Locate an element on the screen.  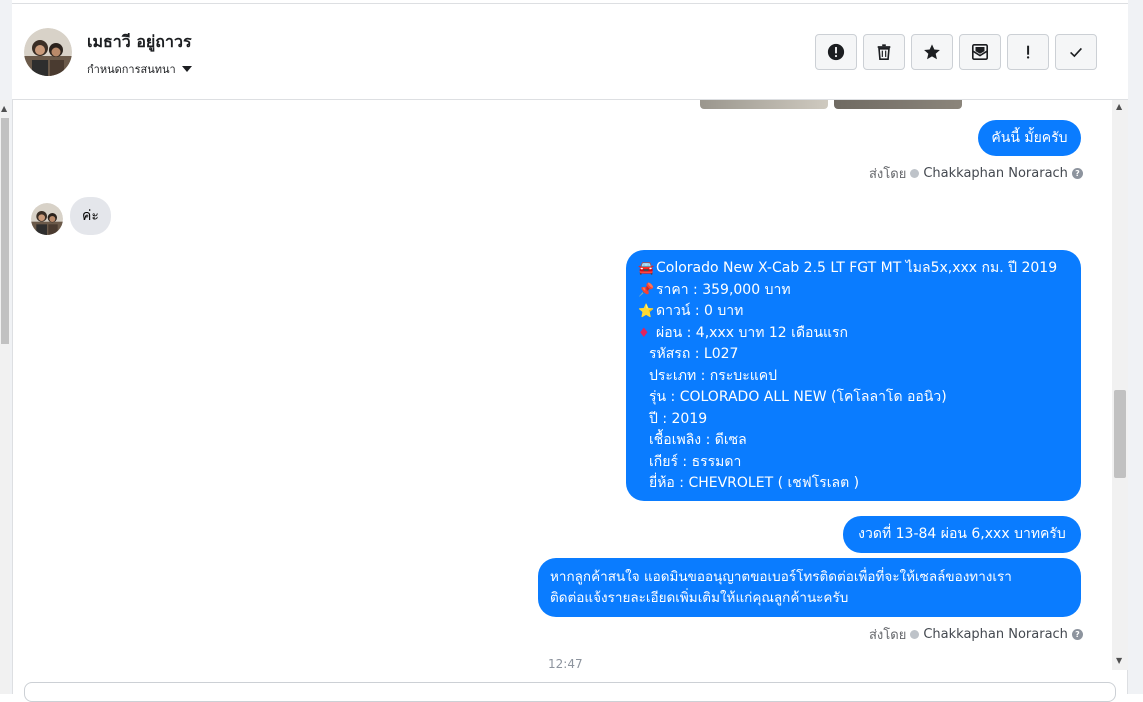
listing-line-text: ยี่ห้อ : CHEVROLET ( เชฟโรเลต ) is located at coordinates (754, 483).